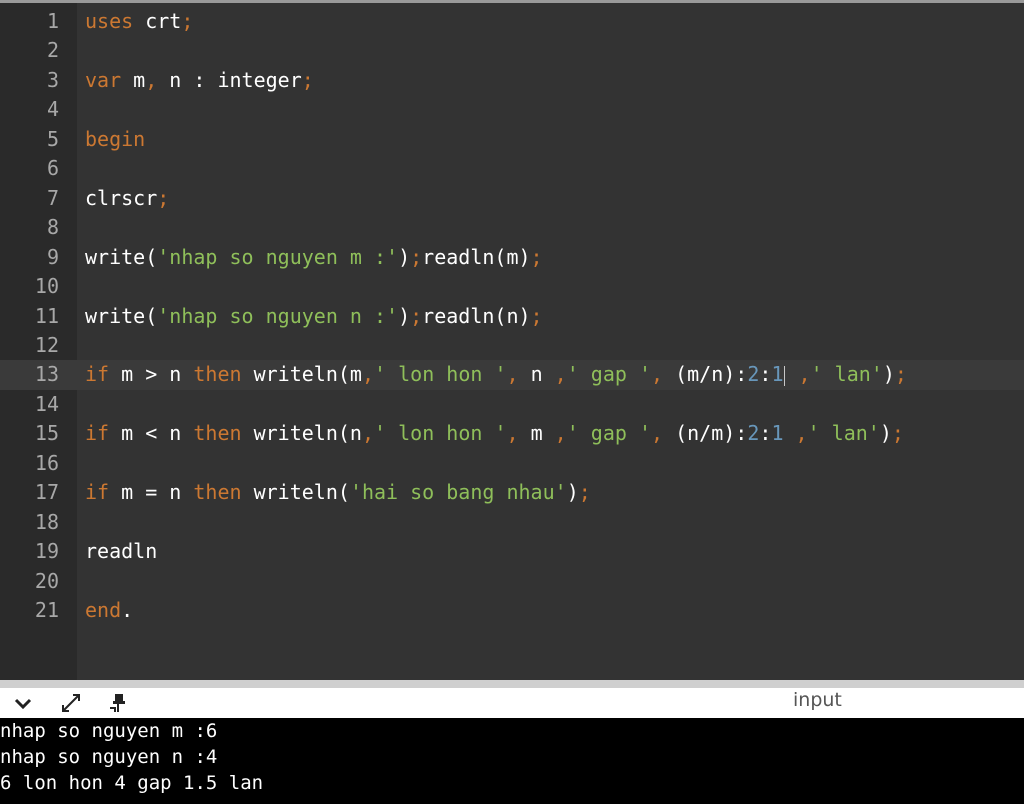 Image resolution: width=1024 pixels, height=804 pixels. Describe the element at coordinates (157, 21) in the screenshot. I see `code-token: crt` at that location.